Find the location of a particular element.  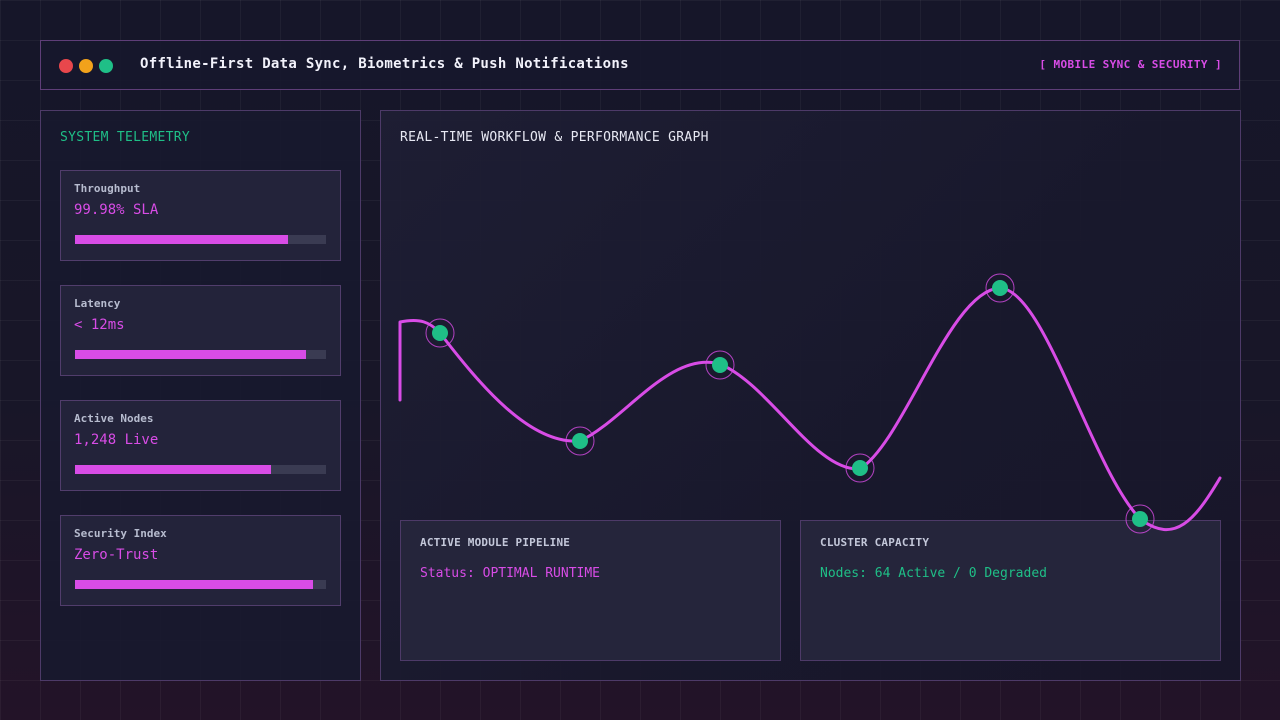

graph-title: REAL-TIME WORKFLOW & PERFORMANCE GRAPH is located at coordinates (554, 137).